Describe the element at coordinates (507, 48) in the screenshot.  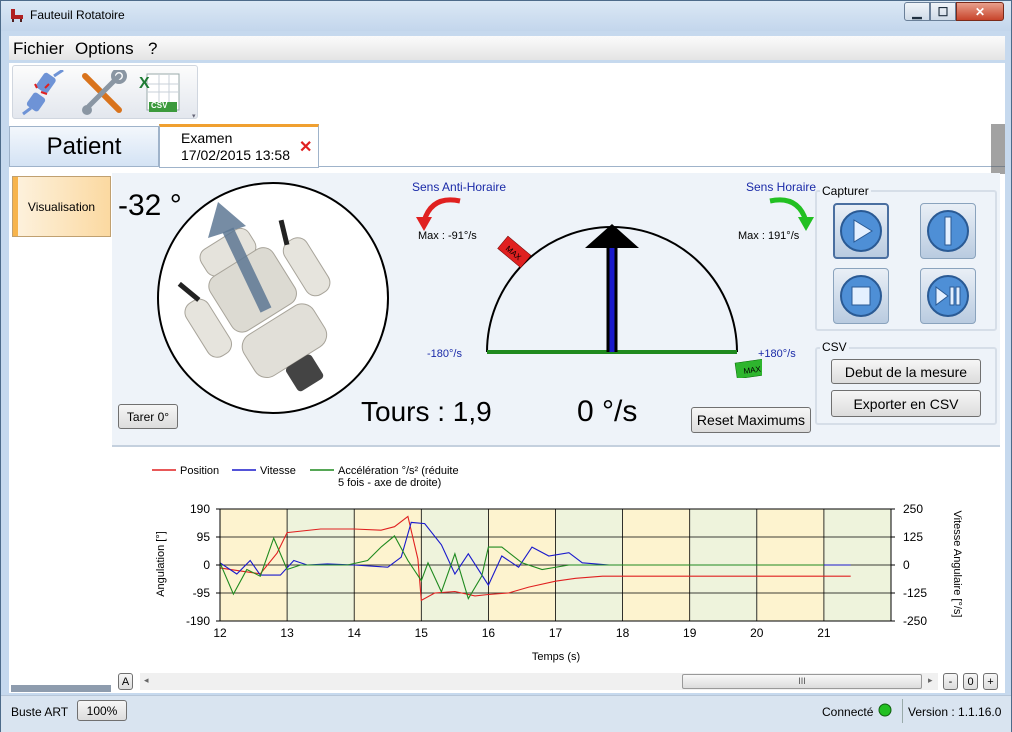
I see `menu-bar: Fichier Options ?` at that location.